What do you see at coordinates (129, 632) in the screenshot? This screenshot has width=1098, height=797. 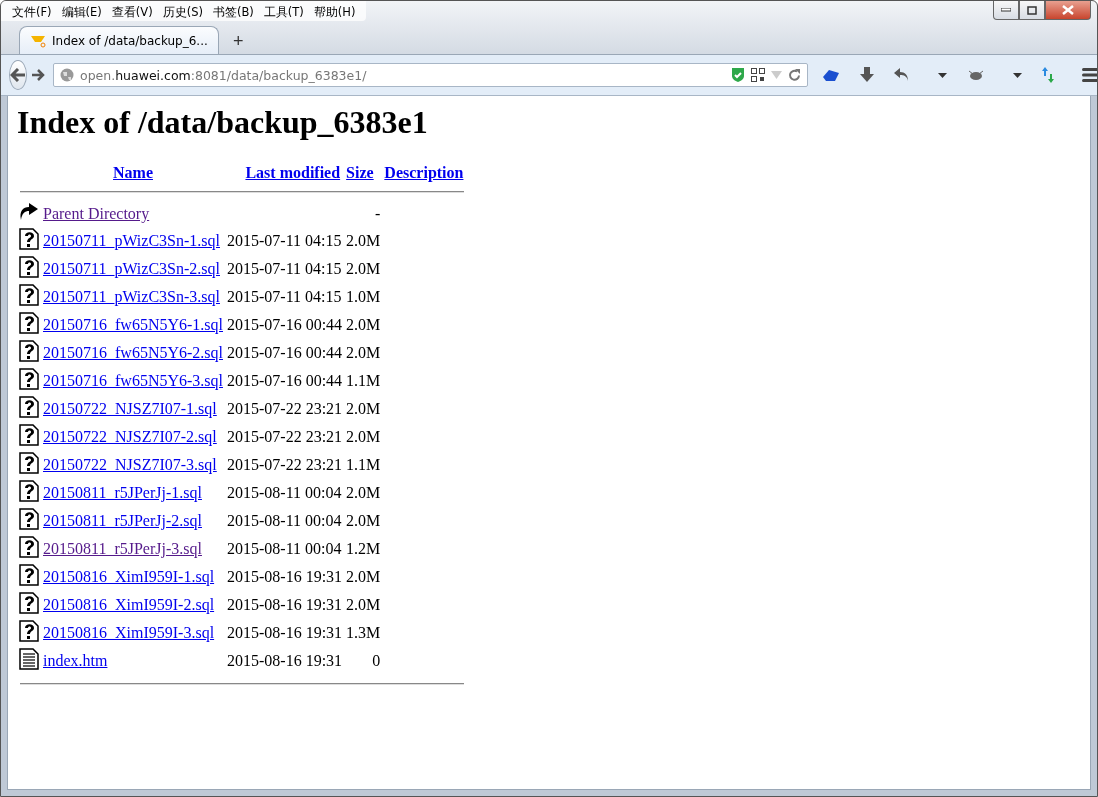 I see `file-link: 20150816_XimI959I-3.sql` at bounding box center [129, 632].